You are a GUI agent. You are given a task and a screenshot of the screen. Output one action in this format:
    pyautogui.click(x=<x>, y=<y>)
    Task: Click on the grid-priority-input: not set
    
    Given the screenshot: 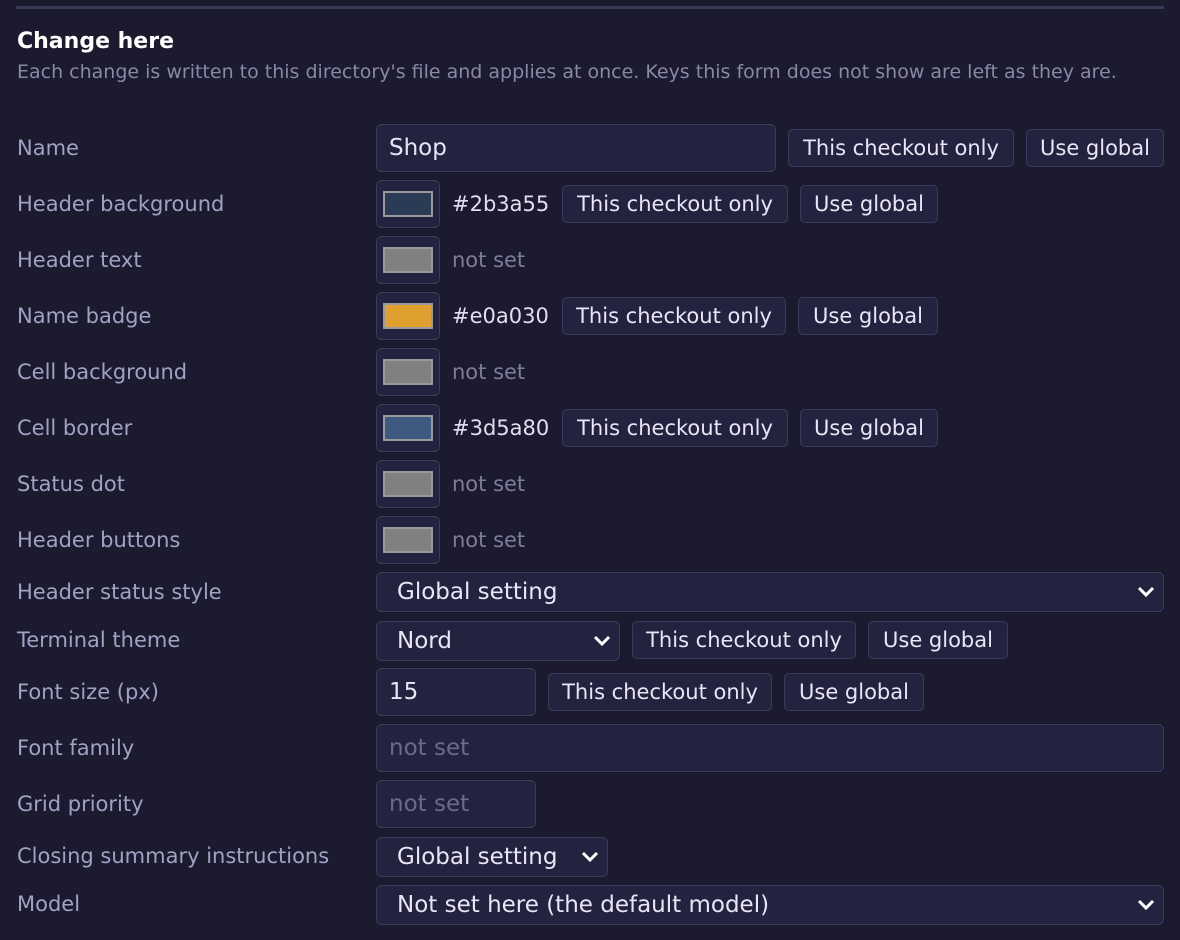 What is the action you would take?
    pyautogui.click(x=456, y=804)
    